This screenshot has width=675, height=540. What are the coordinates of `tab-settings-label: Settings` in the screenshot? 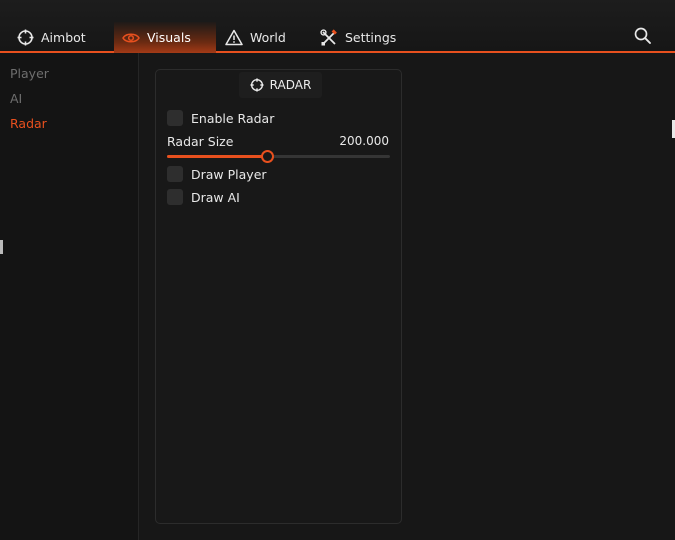 It's located at (371, 37).